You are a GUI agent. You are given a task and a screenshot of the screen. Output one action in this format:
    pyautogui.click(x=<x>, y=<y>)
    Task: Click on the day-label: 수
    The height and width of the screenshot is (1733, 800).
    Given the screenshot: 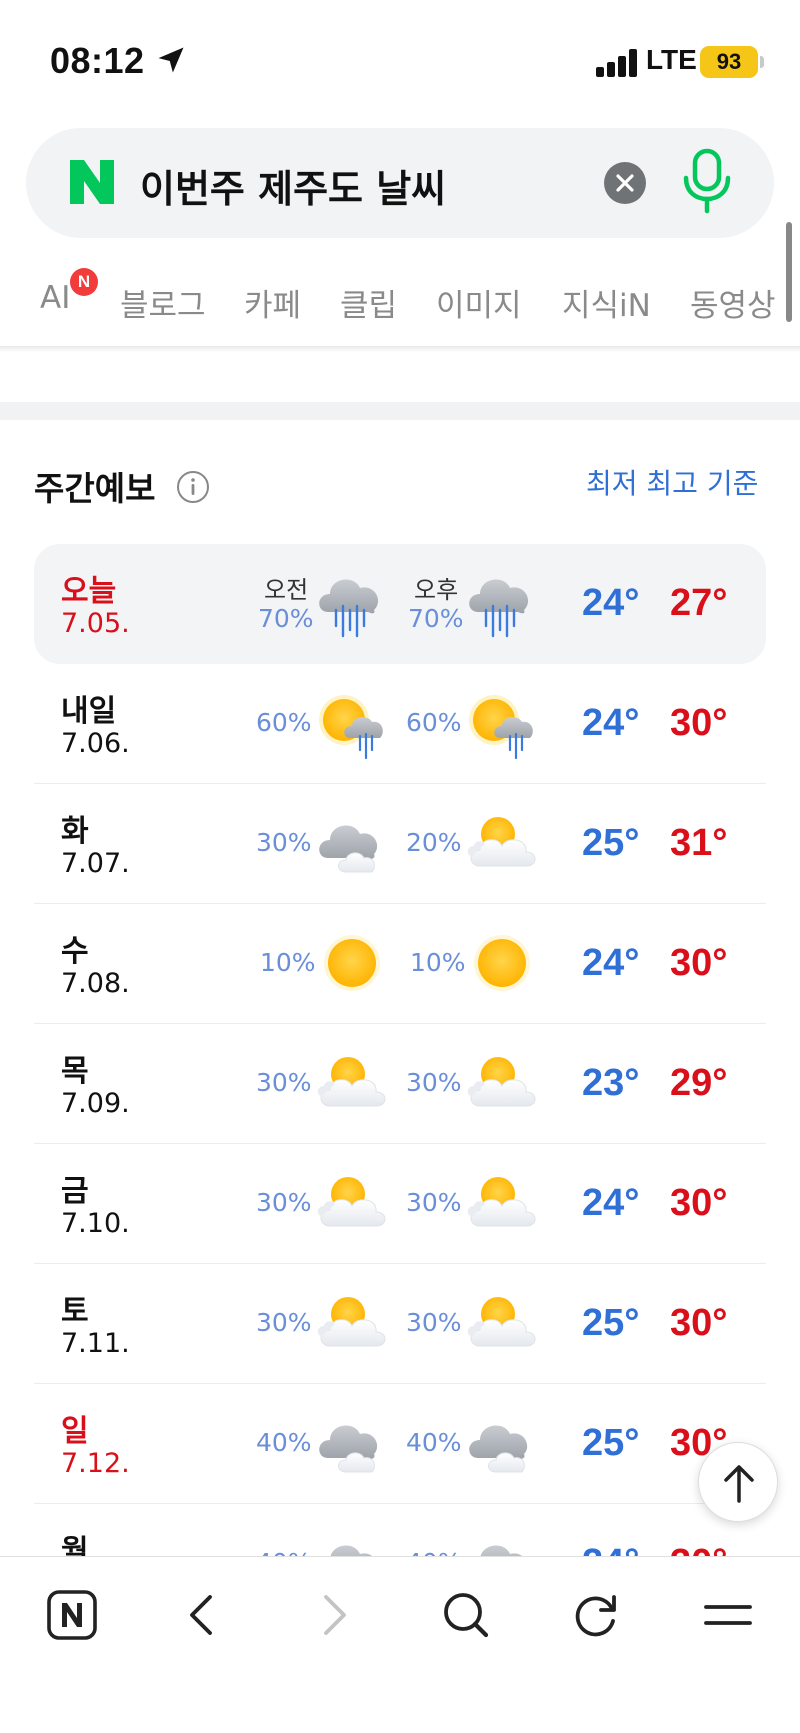 What is the action you would take?
    pyautogui.click(x=75, y=951)
    